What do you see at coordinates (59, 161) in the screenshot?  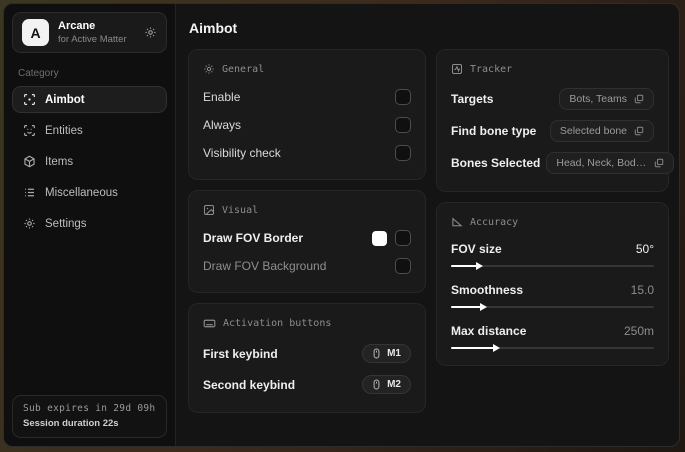 I see `sidebar-item-label: Items` at bounding box center [59, 161].